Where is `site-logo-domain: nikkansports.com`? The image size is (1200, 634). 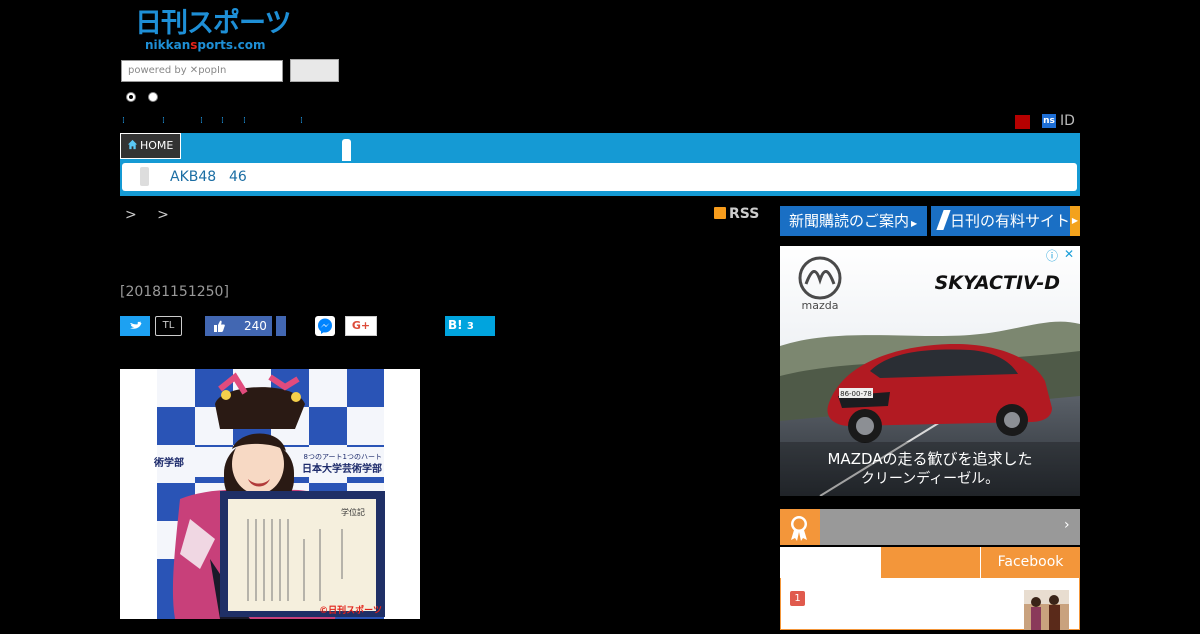
site-logo-domain: nikkansports.com is located at coordinates (205, 45).